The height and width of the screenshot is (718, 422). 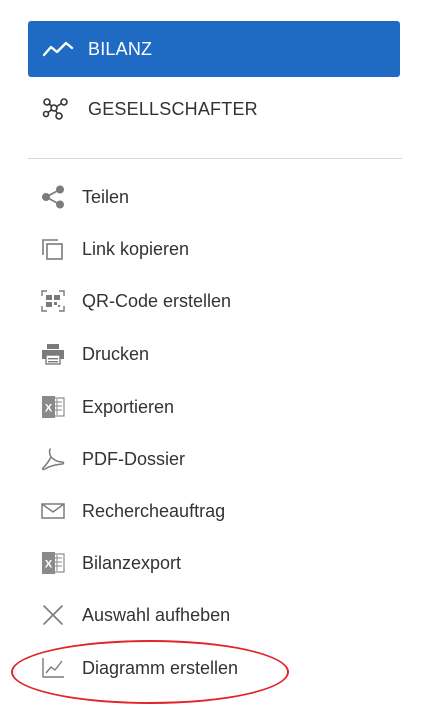 What do you see at coordinates (134, 458) in the screenshot?
I see `menu-label: PDF-Dossier` at bounding box center [134, 458].